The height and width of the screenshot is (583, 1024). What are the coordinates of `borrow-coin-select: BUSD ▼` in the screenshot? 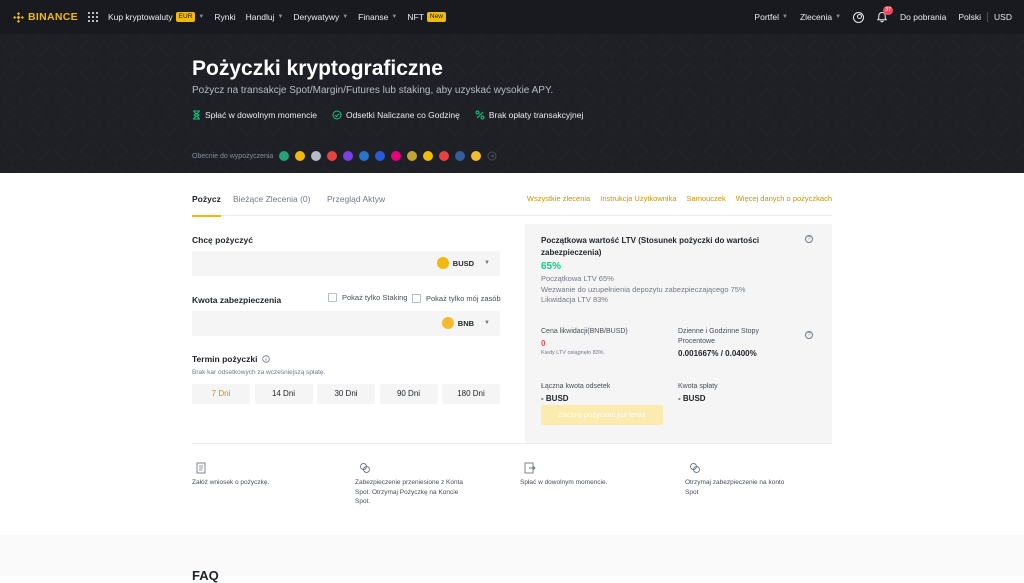 It's located at (463, 263).